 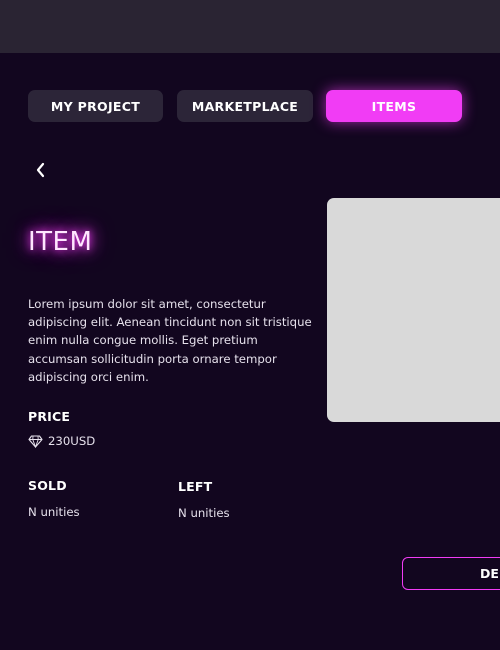 What do you see at coordinates (72, 441) in the screenshot?
I see `price-value: 230USD` at bounding box center [72, 441].